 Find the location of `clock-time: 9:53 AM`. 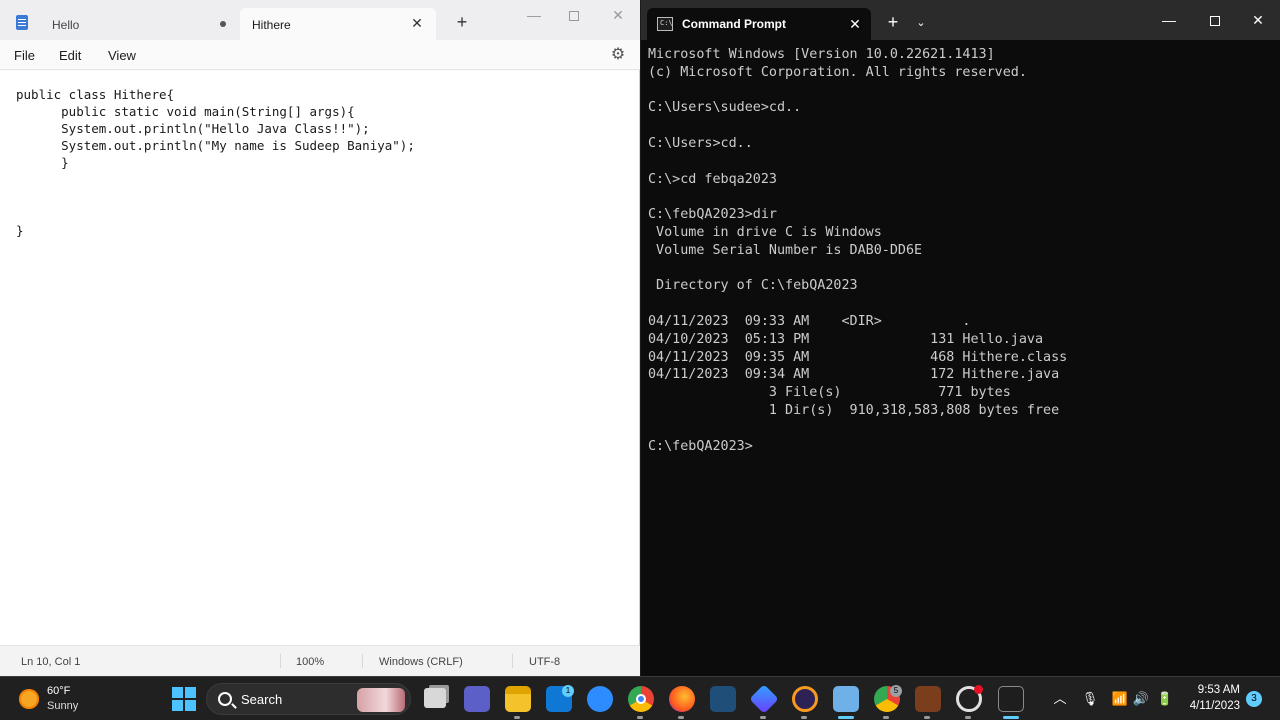

clock-time: 9:53 AM is located at coordinates (1215, 690).